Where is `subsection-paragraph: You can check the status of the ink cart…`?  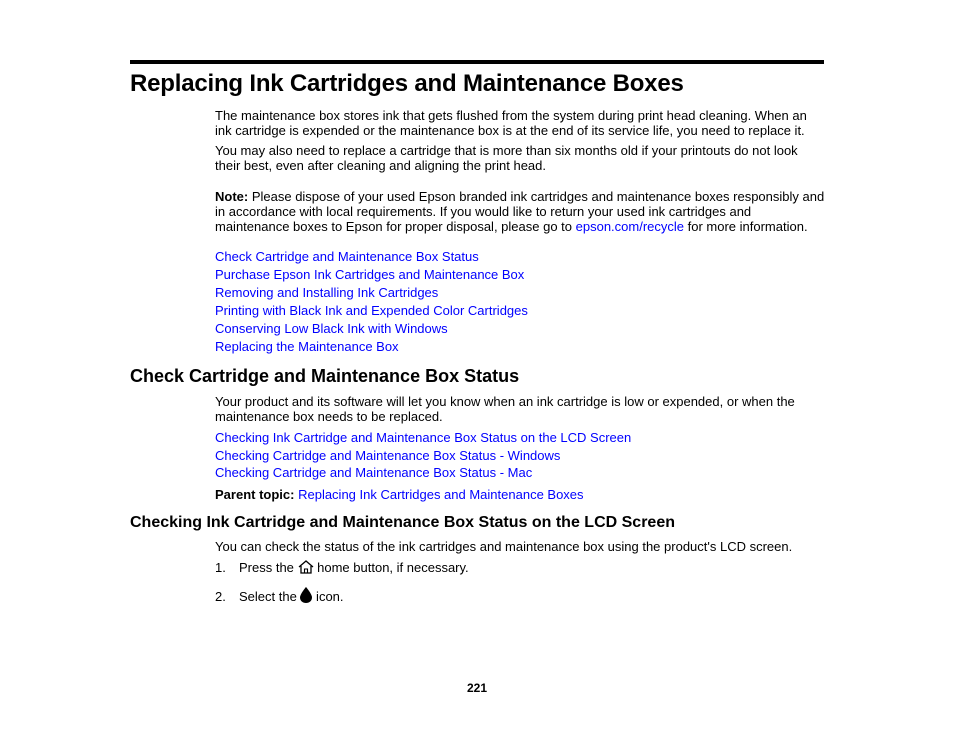
subsection-paragraph: You can check the status of the ink cart… is located at coordinates (504, 546).